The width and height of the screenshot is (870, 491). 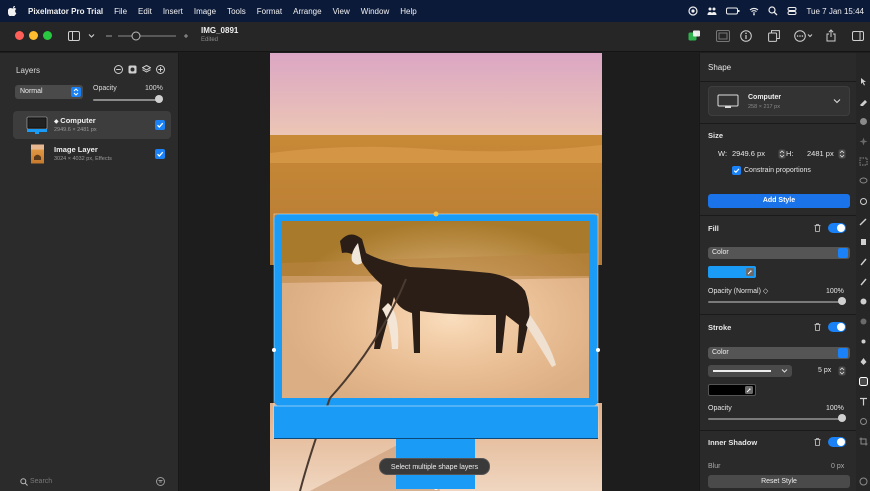 I want to click on fill-color-swatch, so click(x=732, y=272).